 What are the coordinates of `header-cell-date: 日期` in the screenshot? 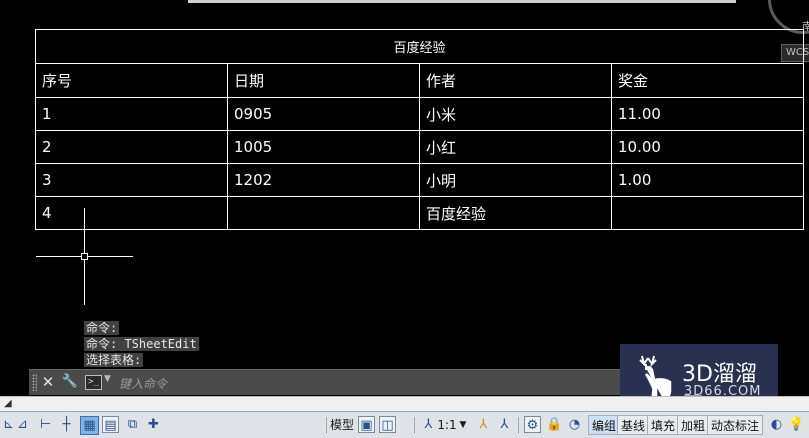 It's located at (323, 80).